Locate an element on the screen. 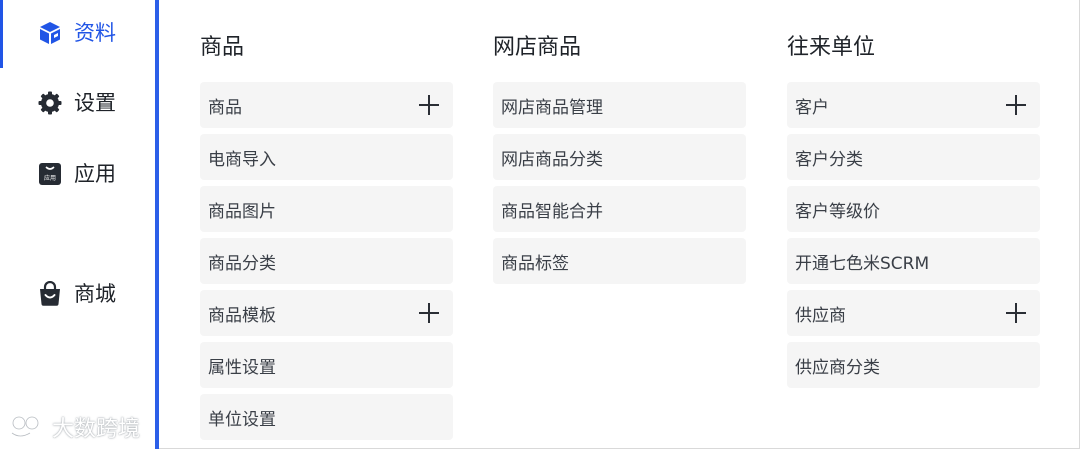  menu-item-store-goods-category: 网店商品分类 is located at coordinates (619, 157).